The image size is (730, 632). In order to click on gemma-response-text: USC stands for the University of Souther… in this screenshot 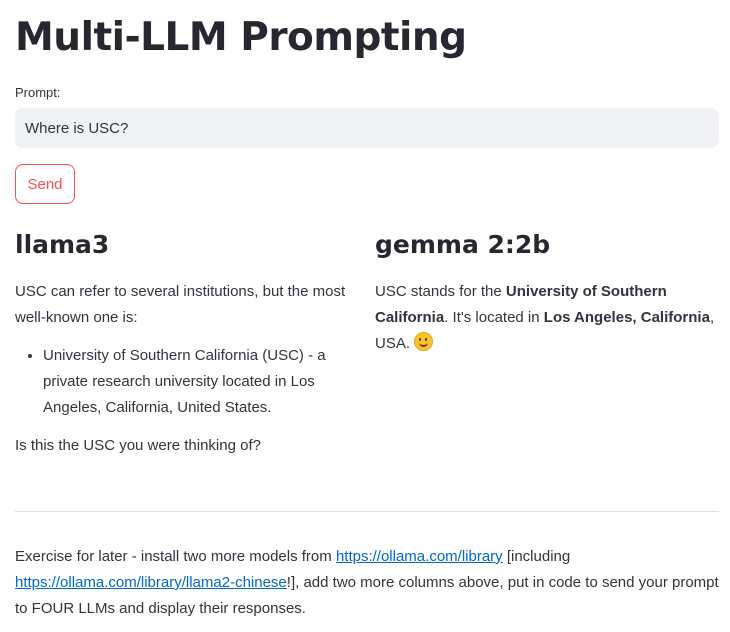, I will do `click(545, 318)`.